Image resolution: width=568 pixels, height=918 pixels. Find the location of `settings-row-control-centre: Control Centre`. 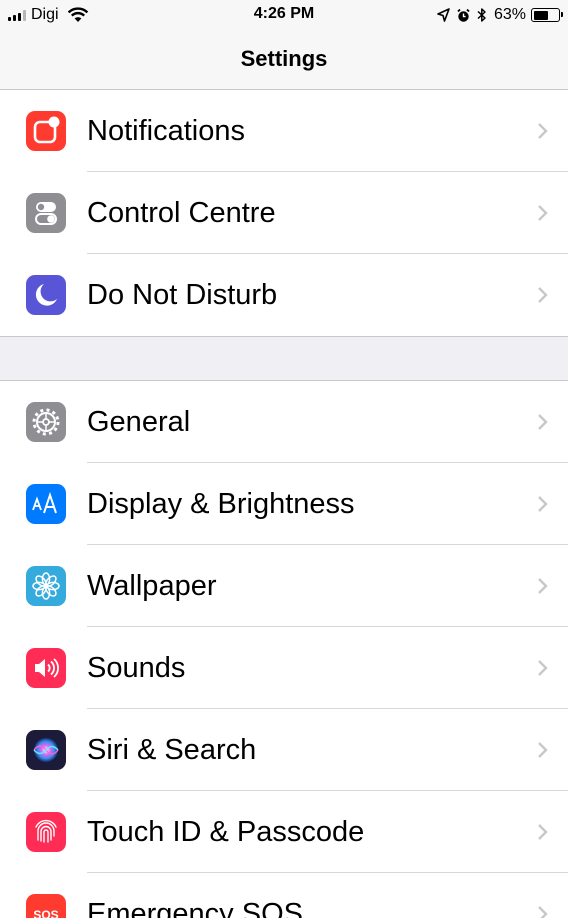

settings-row-control-centre: Control Centre is located at coordinates (284, 213).